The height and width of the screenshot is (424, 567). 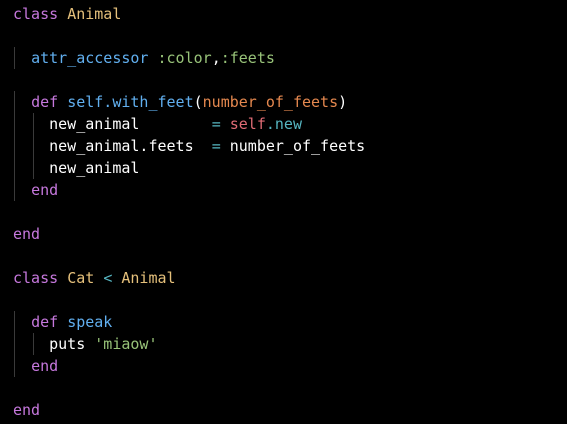 I want to click on code-token-txt: ,, so click(x=216, y=58).